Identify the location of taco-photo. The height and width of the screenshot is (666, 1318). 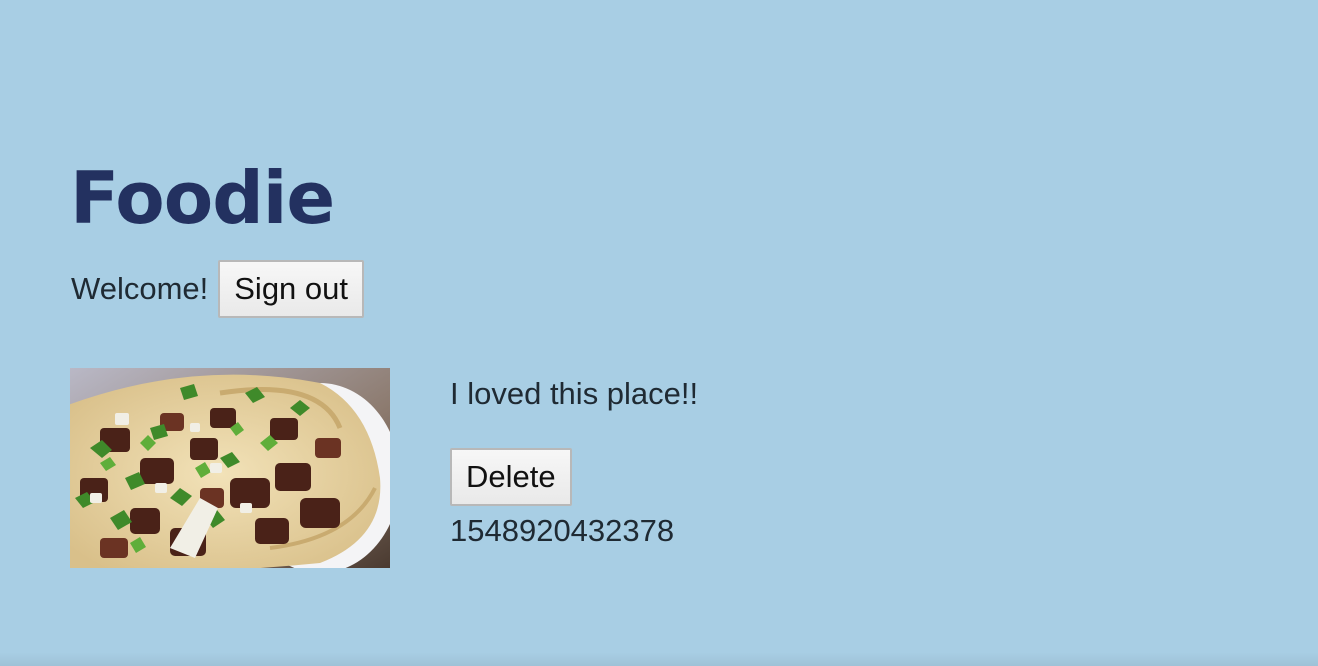
(230, 468).